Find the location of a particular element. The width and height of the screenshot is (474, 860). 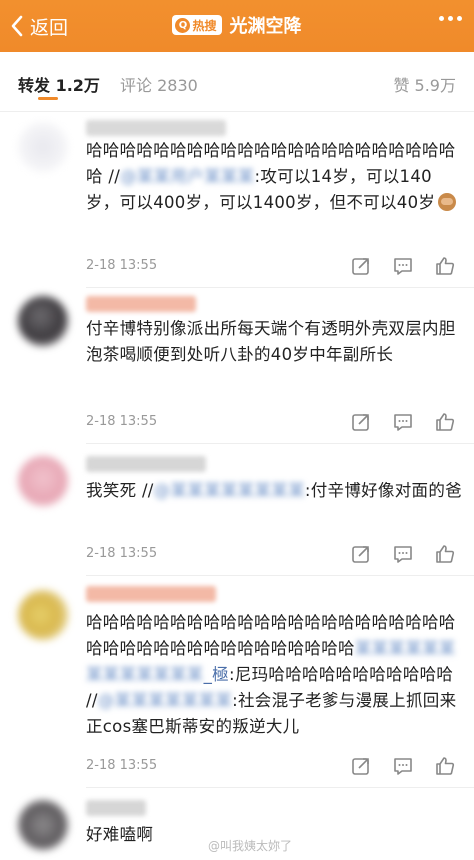

search-icon: Q is located at coordinates (183, 25).